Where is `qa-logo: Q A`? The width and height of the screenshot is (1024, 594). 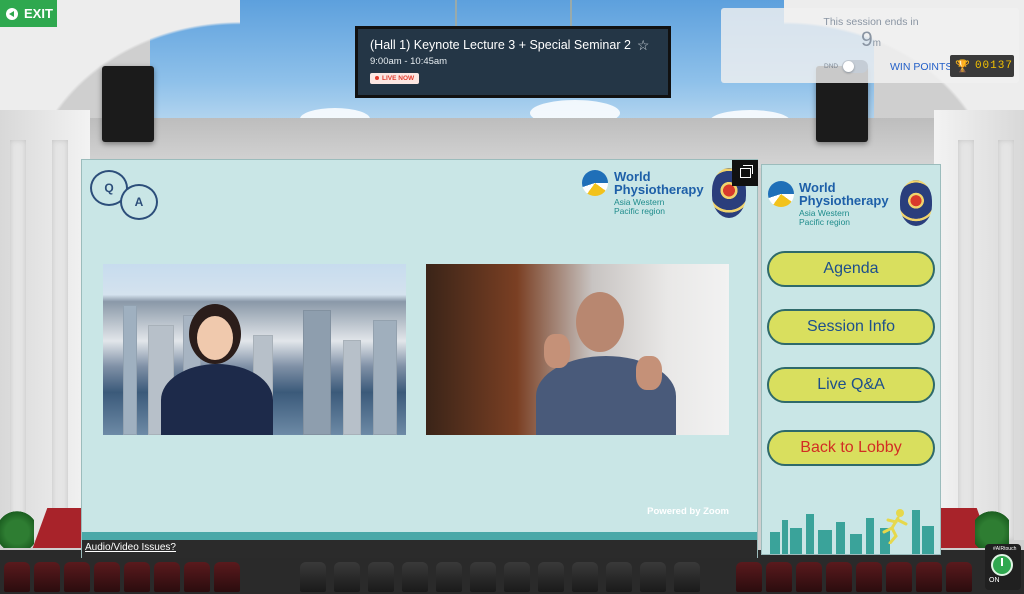 qa-logo: Q A is located at coordinates (125, 194).